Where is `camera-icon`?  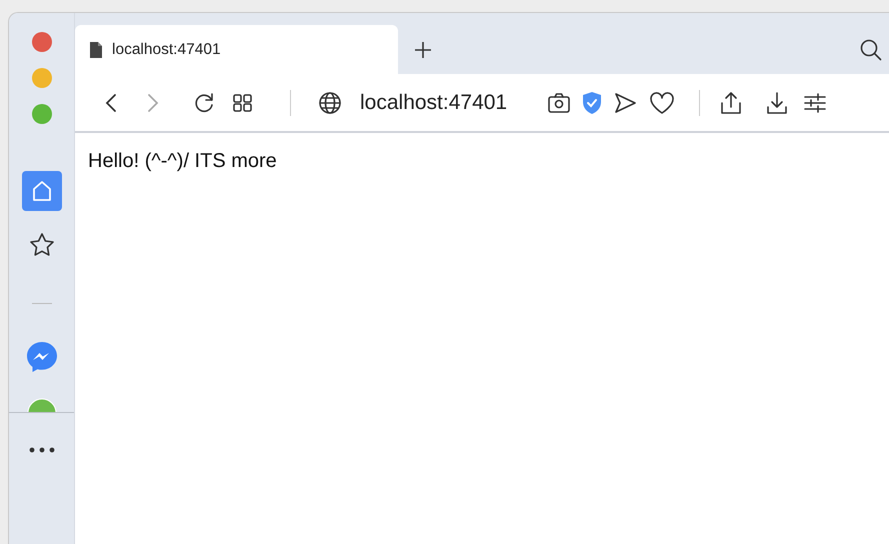 camera-icon is located at coordinates (559, 102).